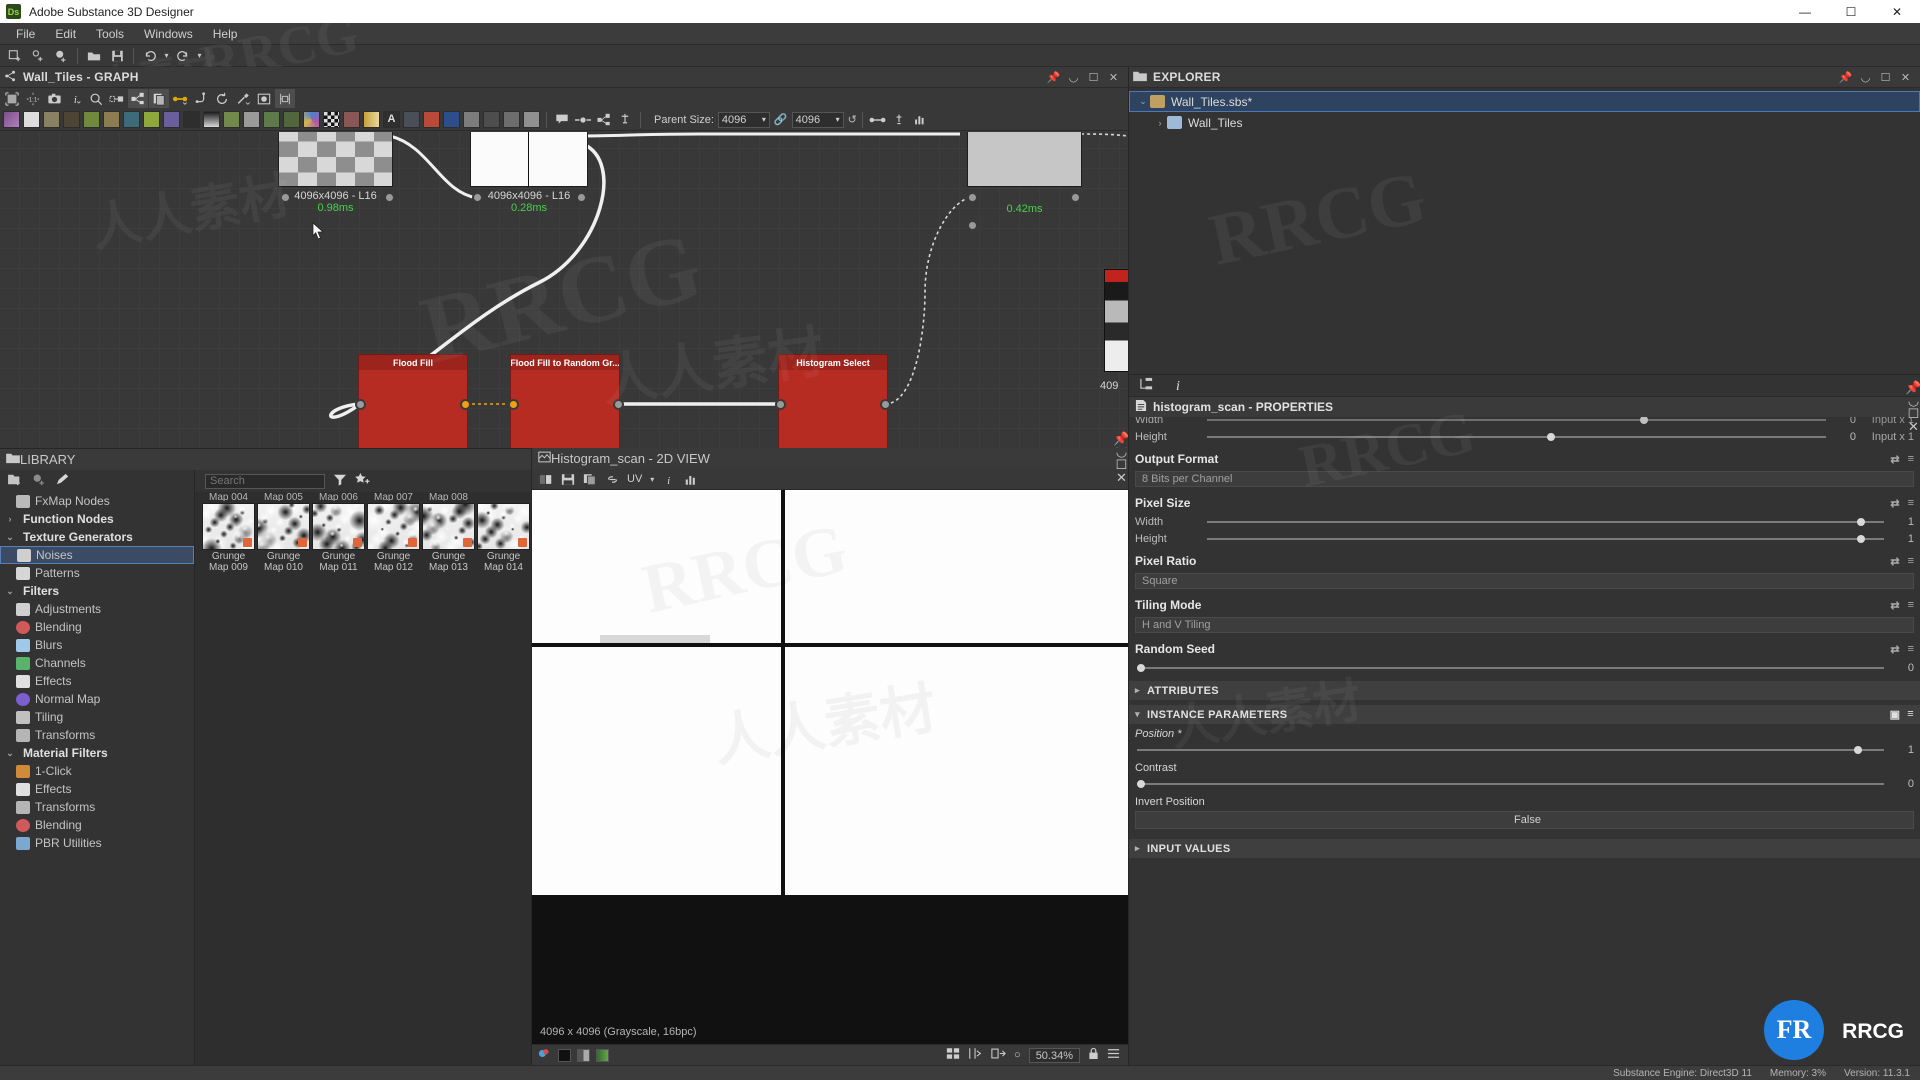 Image resolution: width=1920 pixels, height=1080 pixels. What do you see at coordinates (1911, 649) in the screenshot?
I see `menu-param-icon-5: ≡` at bounding box center [1911, 649].